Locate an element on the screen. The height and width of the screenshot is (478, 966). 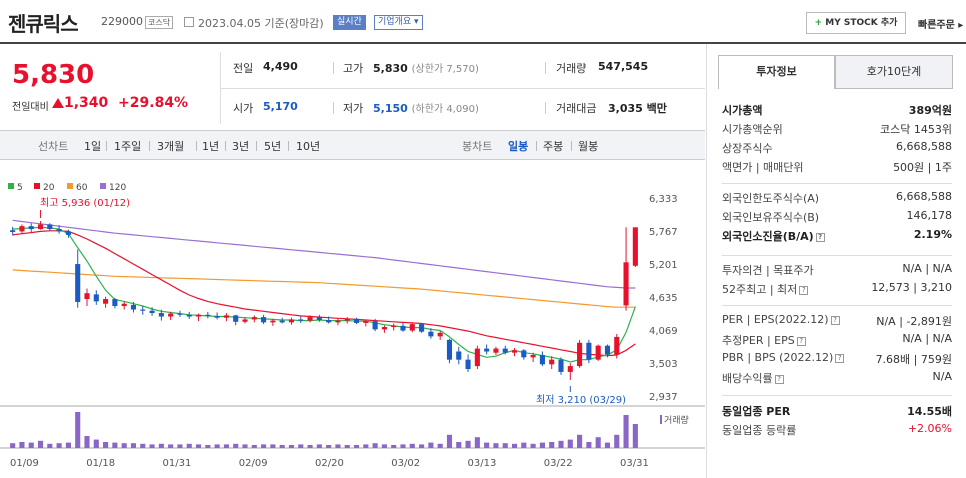
x-tick-label: 01/09 is located at coordinates (24, 463).